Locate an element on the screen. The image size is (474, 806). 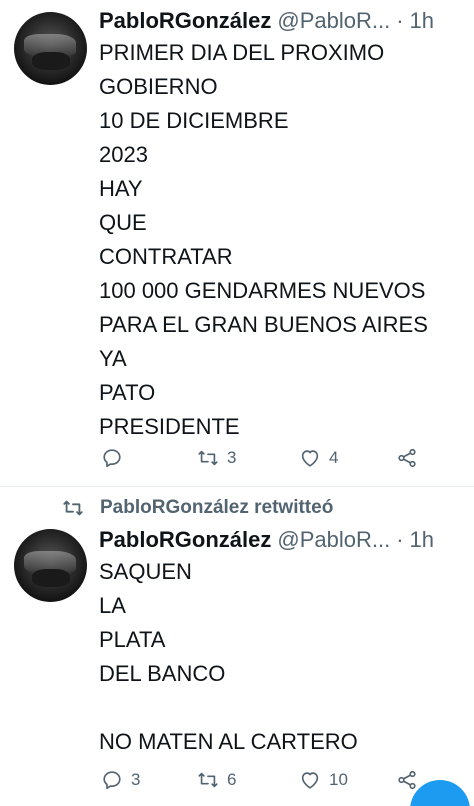
retweet-count: 3 is located at coordinates (232, 457).